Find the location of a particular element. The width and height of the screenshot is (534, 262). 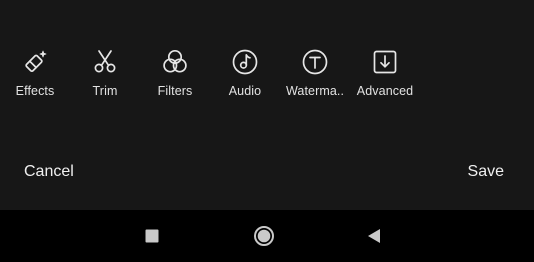

save-button: Save is located at coordinates (486, 172).